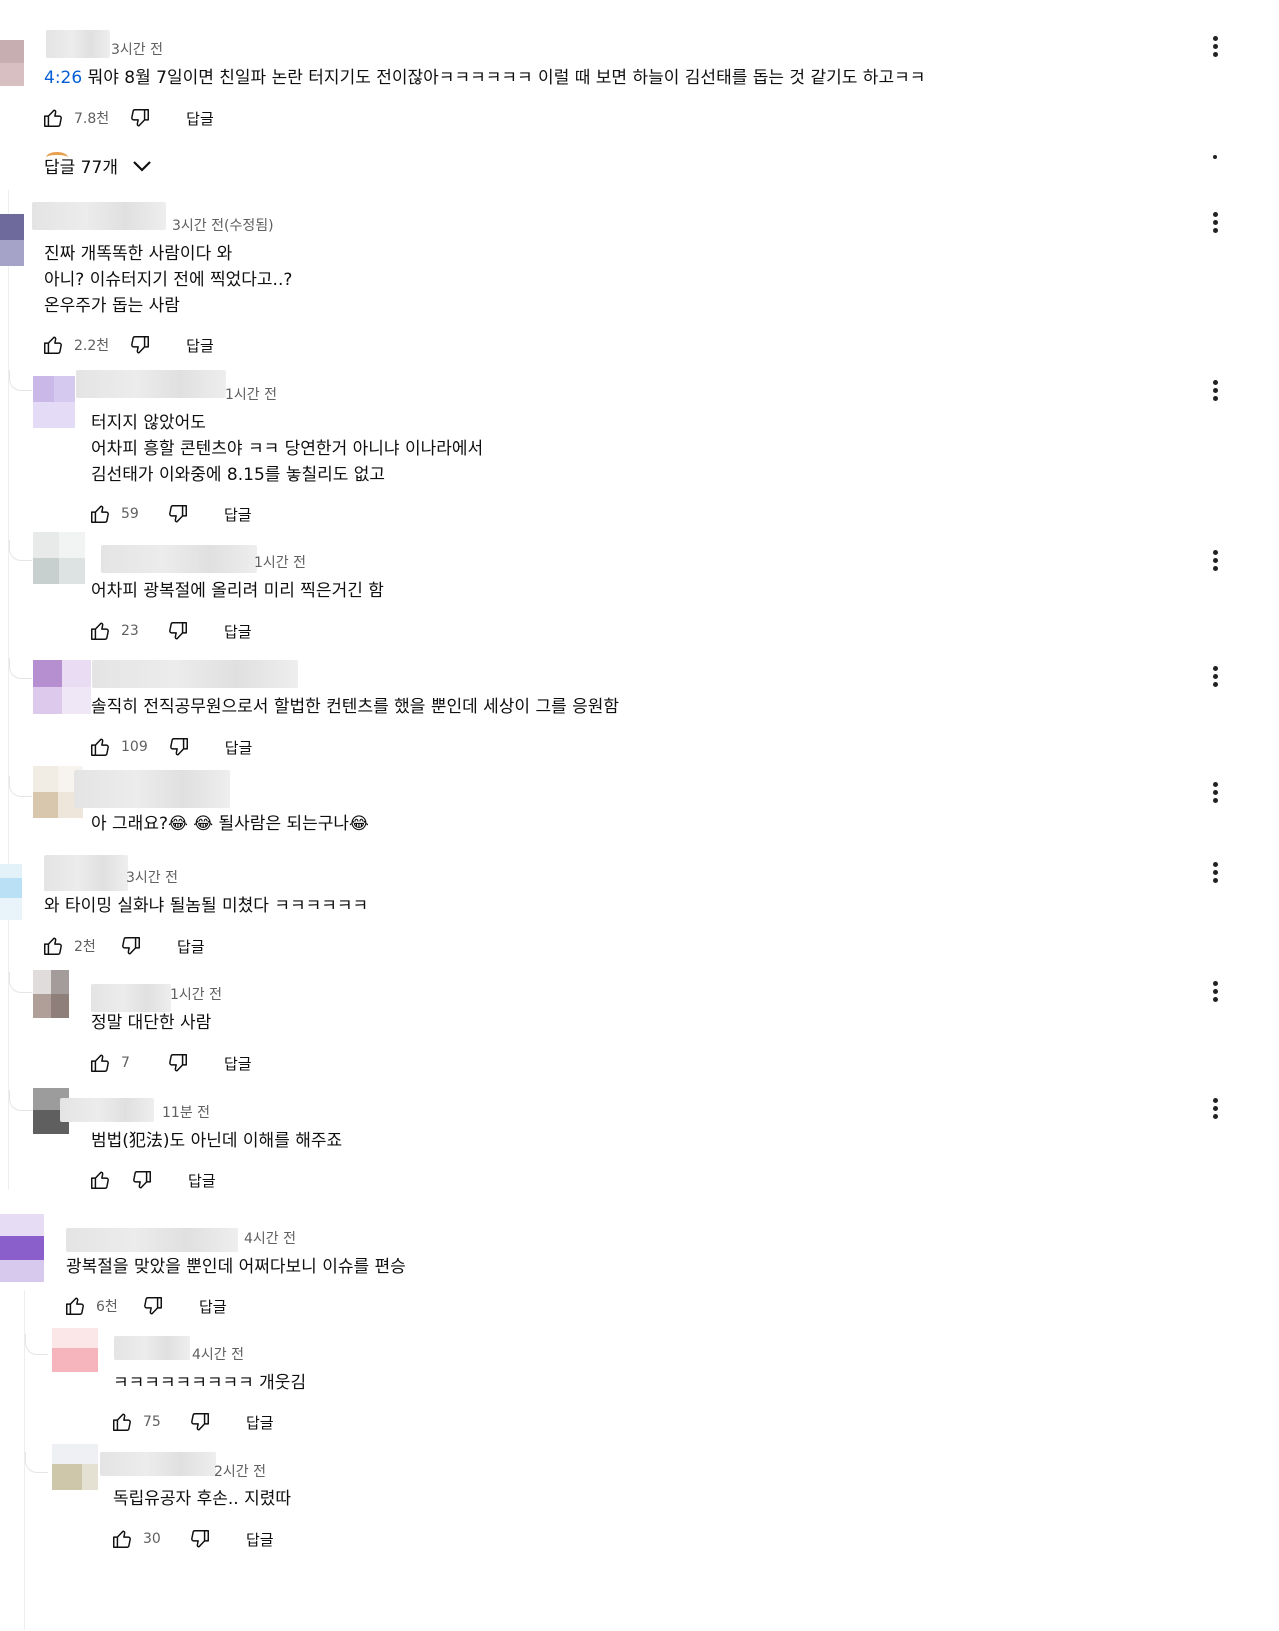 The height and width of the screenshot is (1631, 1279). What do you see at coordinates (152, 1422) in the screenshot?
I see `like-count: 75` at bounding box center [152, 1422].